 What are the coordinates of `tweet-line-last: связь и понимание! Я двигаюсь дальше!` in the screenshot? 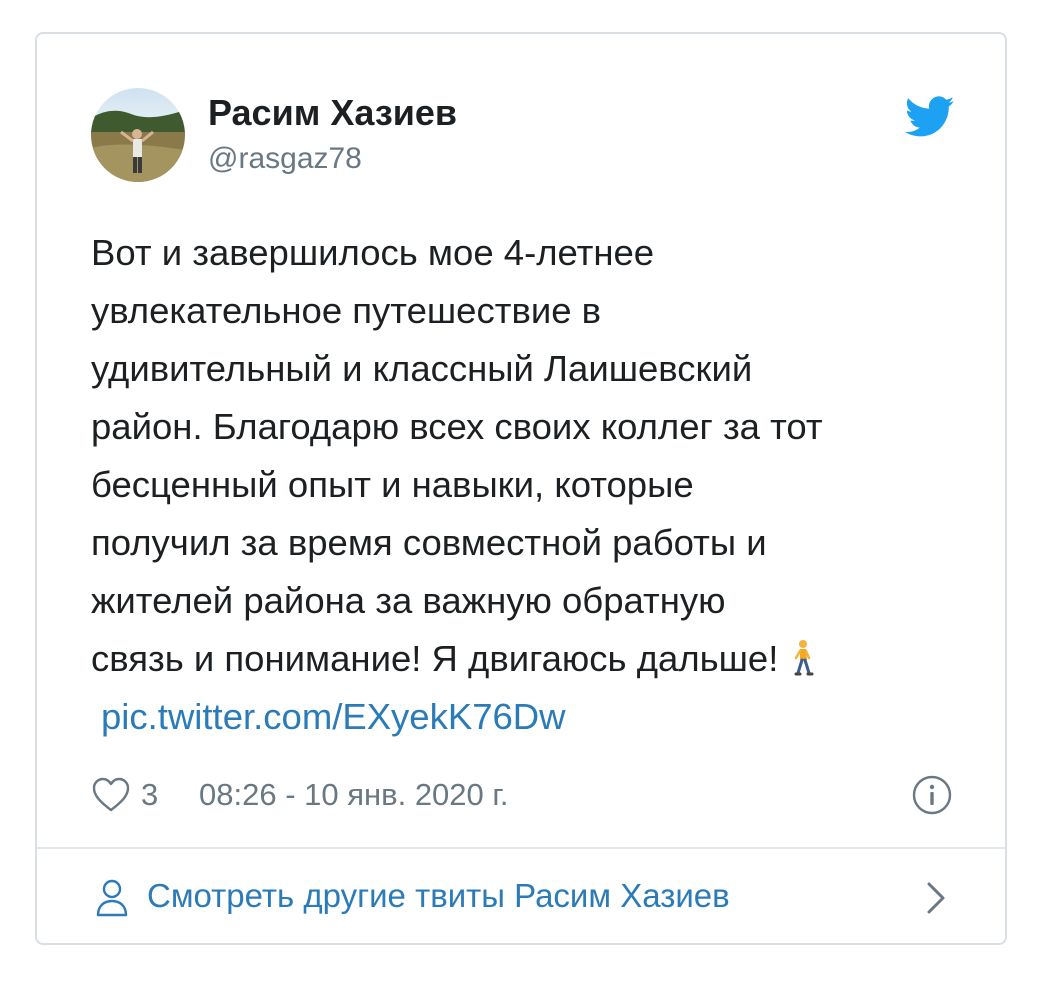 It's located at (531, 659).